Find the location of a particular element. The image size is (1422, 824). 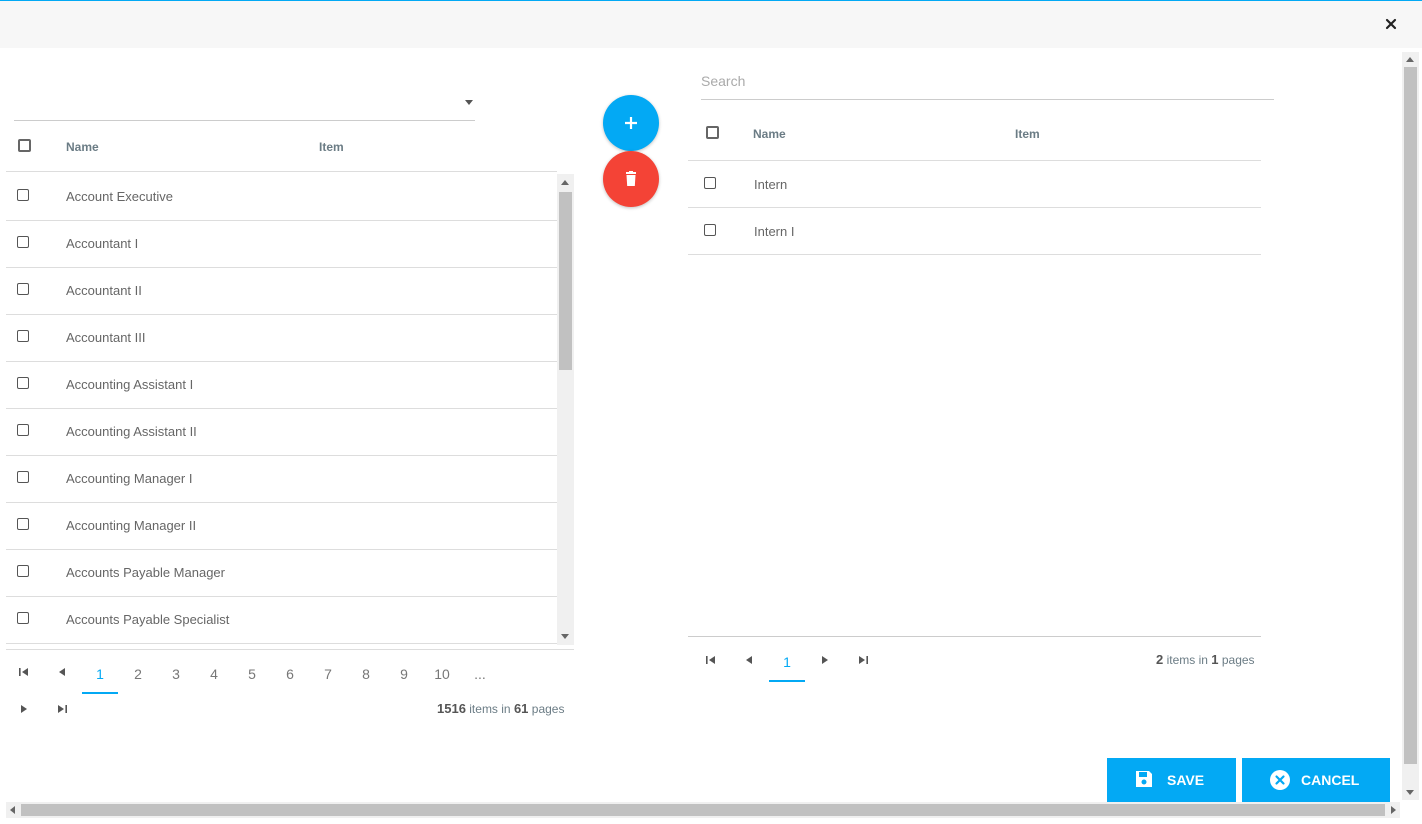

trash-icon is located at coordinates (631, 178).